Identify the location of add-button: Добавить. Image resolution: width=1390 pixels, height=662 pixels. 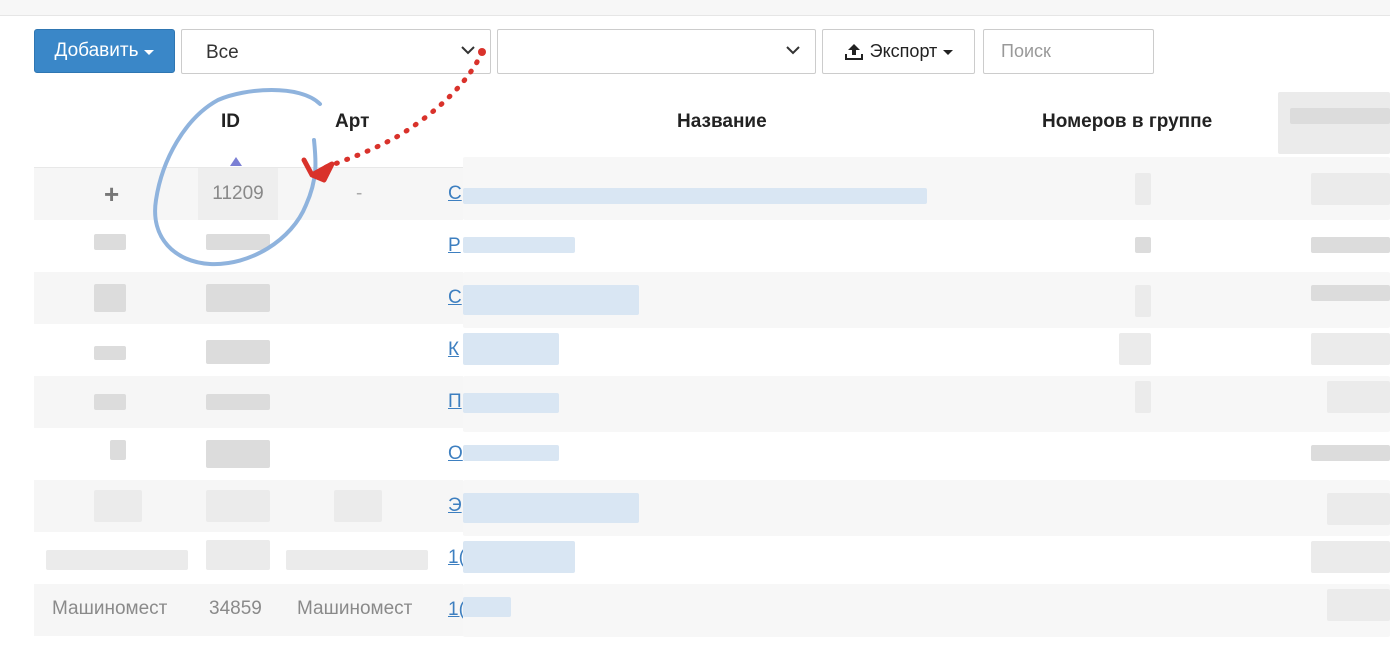
(104, 51).